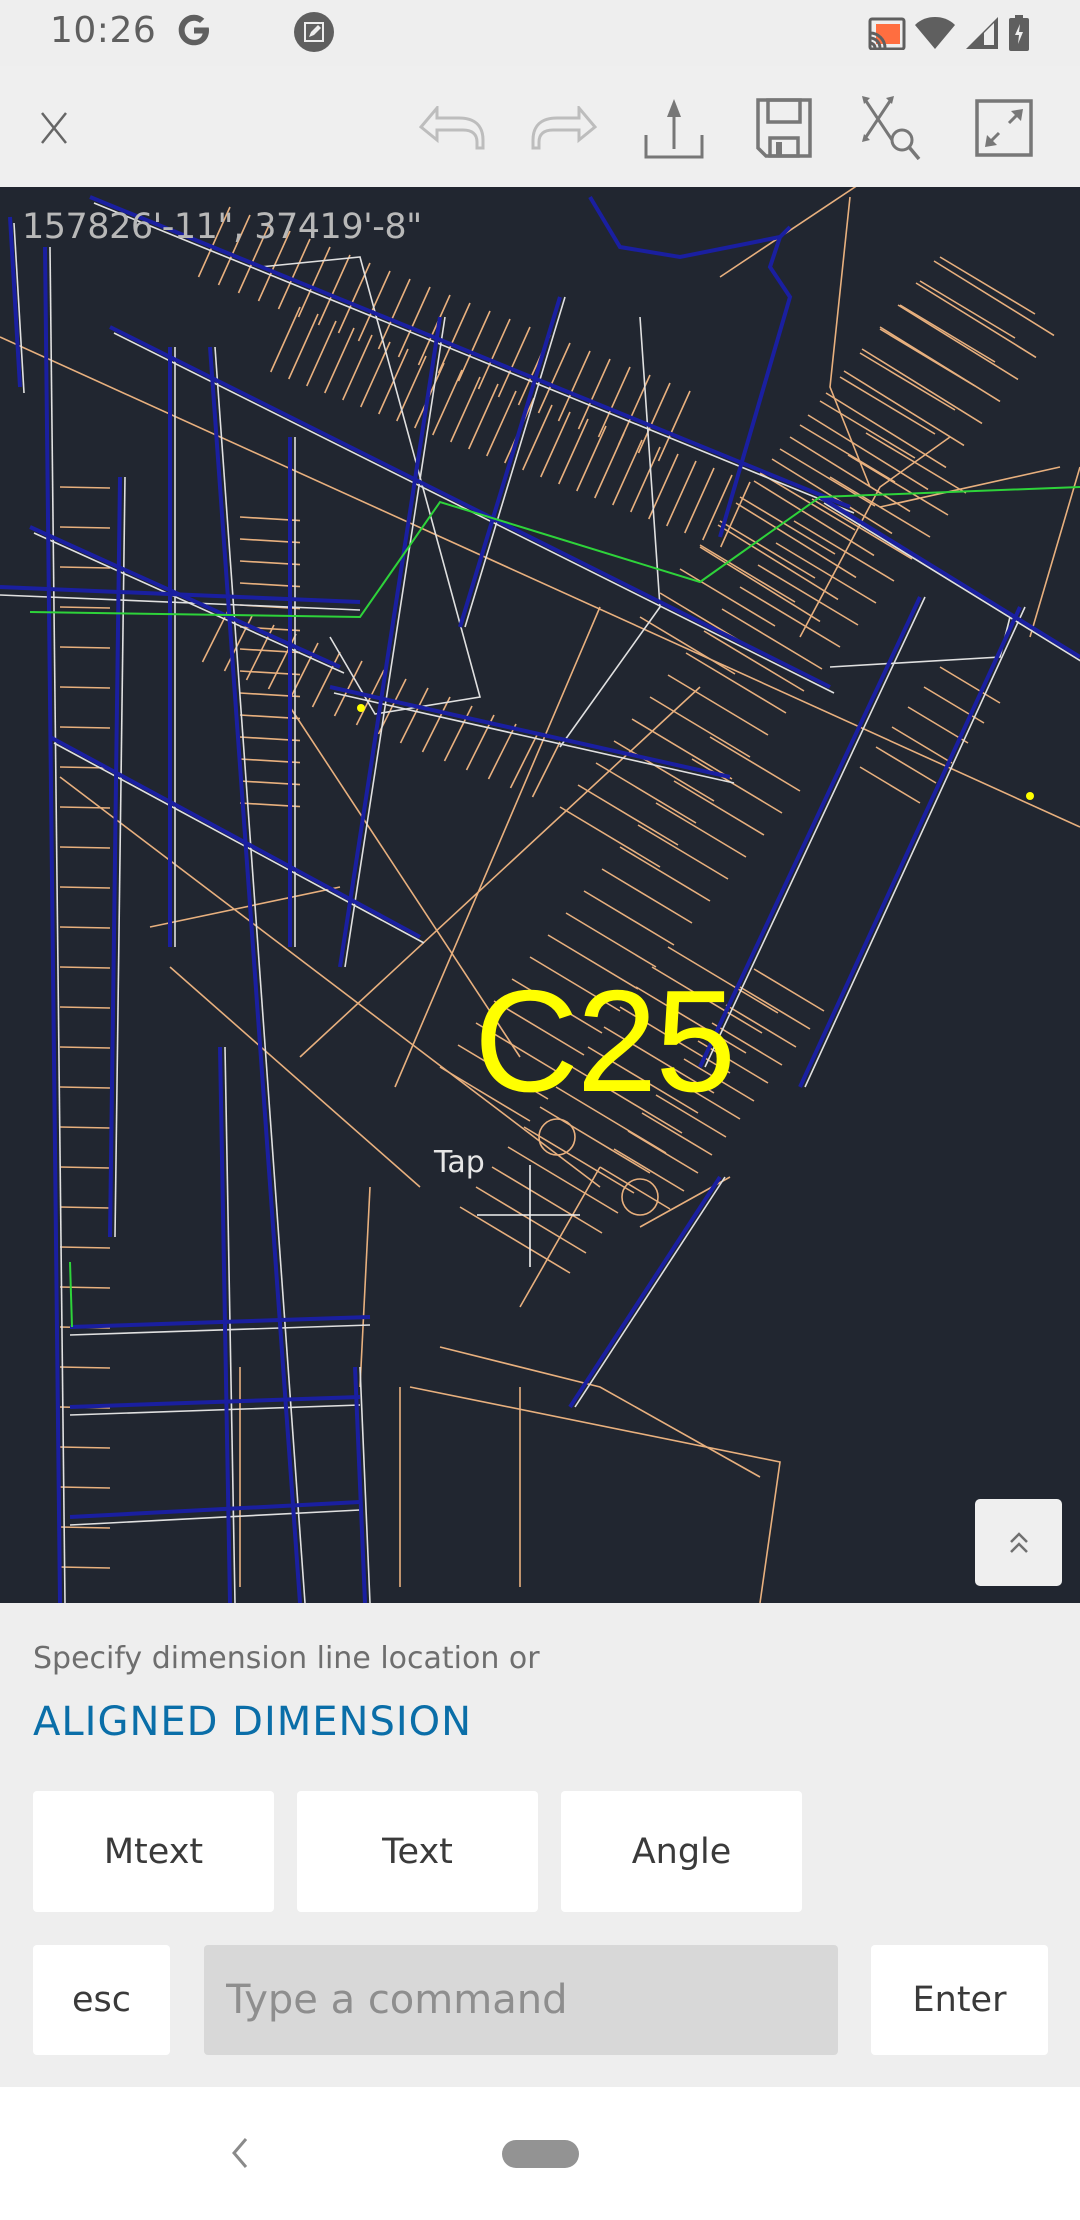 The width and height of the screenshot is (1080, 2220). Describe the element at coordinates (417, 1851) in the screenshot. I see `option-text-button: Text` at that location.